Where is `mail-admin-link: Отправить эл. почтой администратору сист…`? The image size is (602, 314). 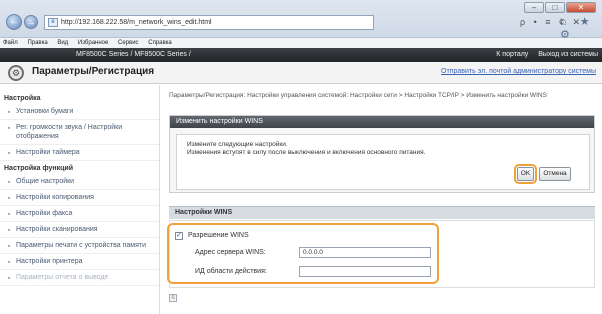
mail-admin-link: Отправить эл. почтой администратору сист… is located at coordinates (518, 71).